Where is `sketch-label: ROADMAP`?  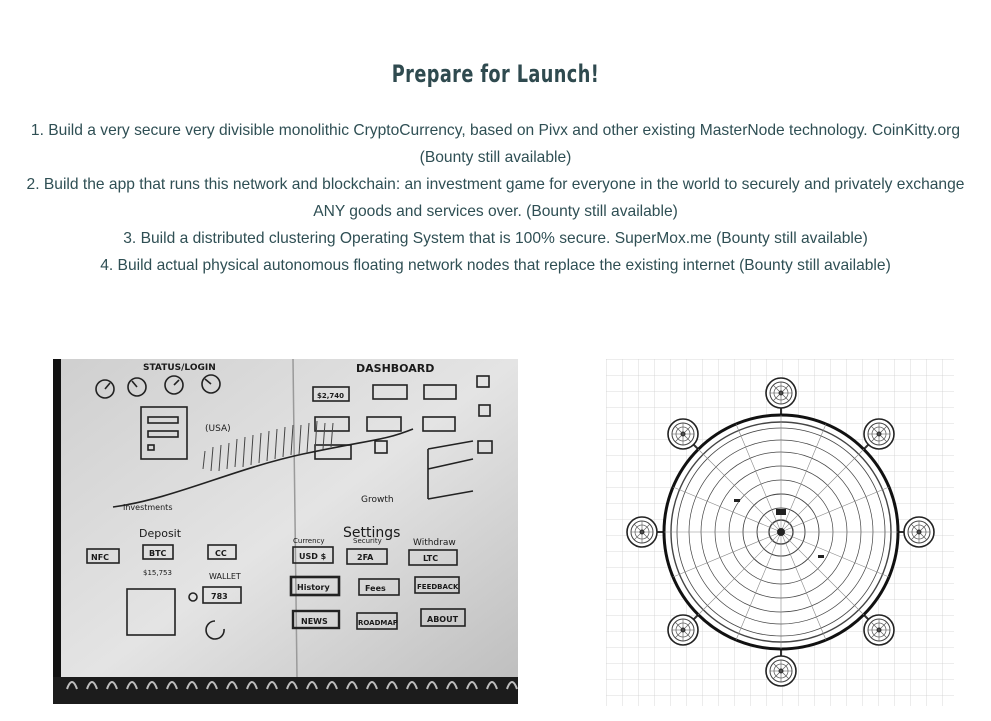 sketch-label: ROADMAP is located at coordinates (378, 623).